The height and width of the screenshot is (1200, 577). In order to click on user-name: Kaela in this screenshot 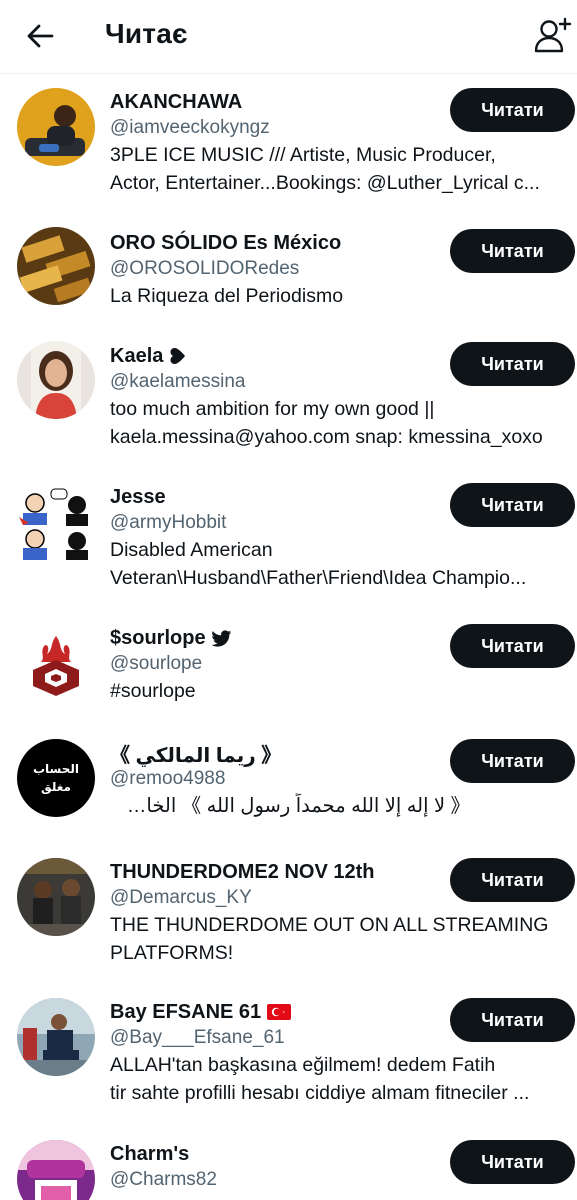, I will do `click(137, 355)`.